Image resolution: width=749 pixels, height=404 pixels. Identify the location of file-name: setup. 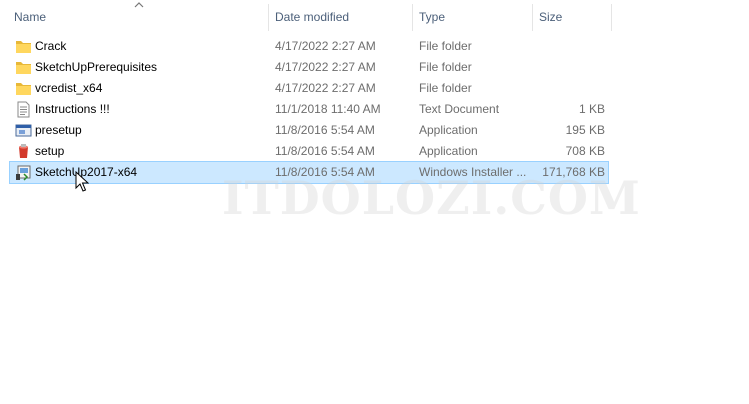
(50, 151).